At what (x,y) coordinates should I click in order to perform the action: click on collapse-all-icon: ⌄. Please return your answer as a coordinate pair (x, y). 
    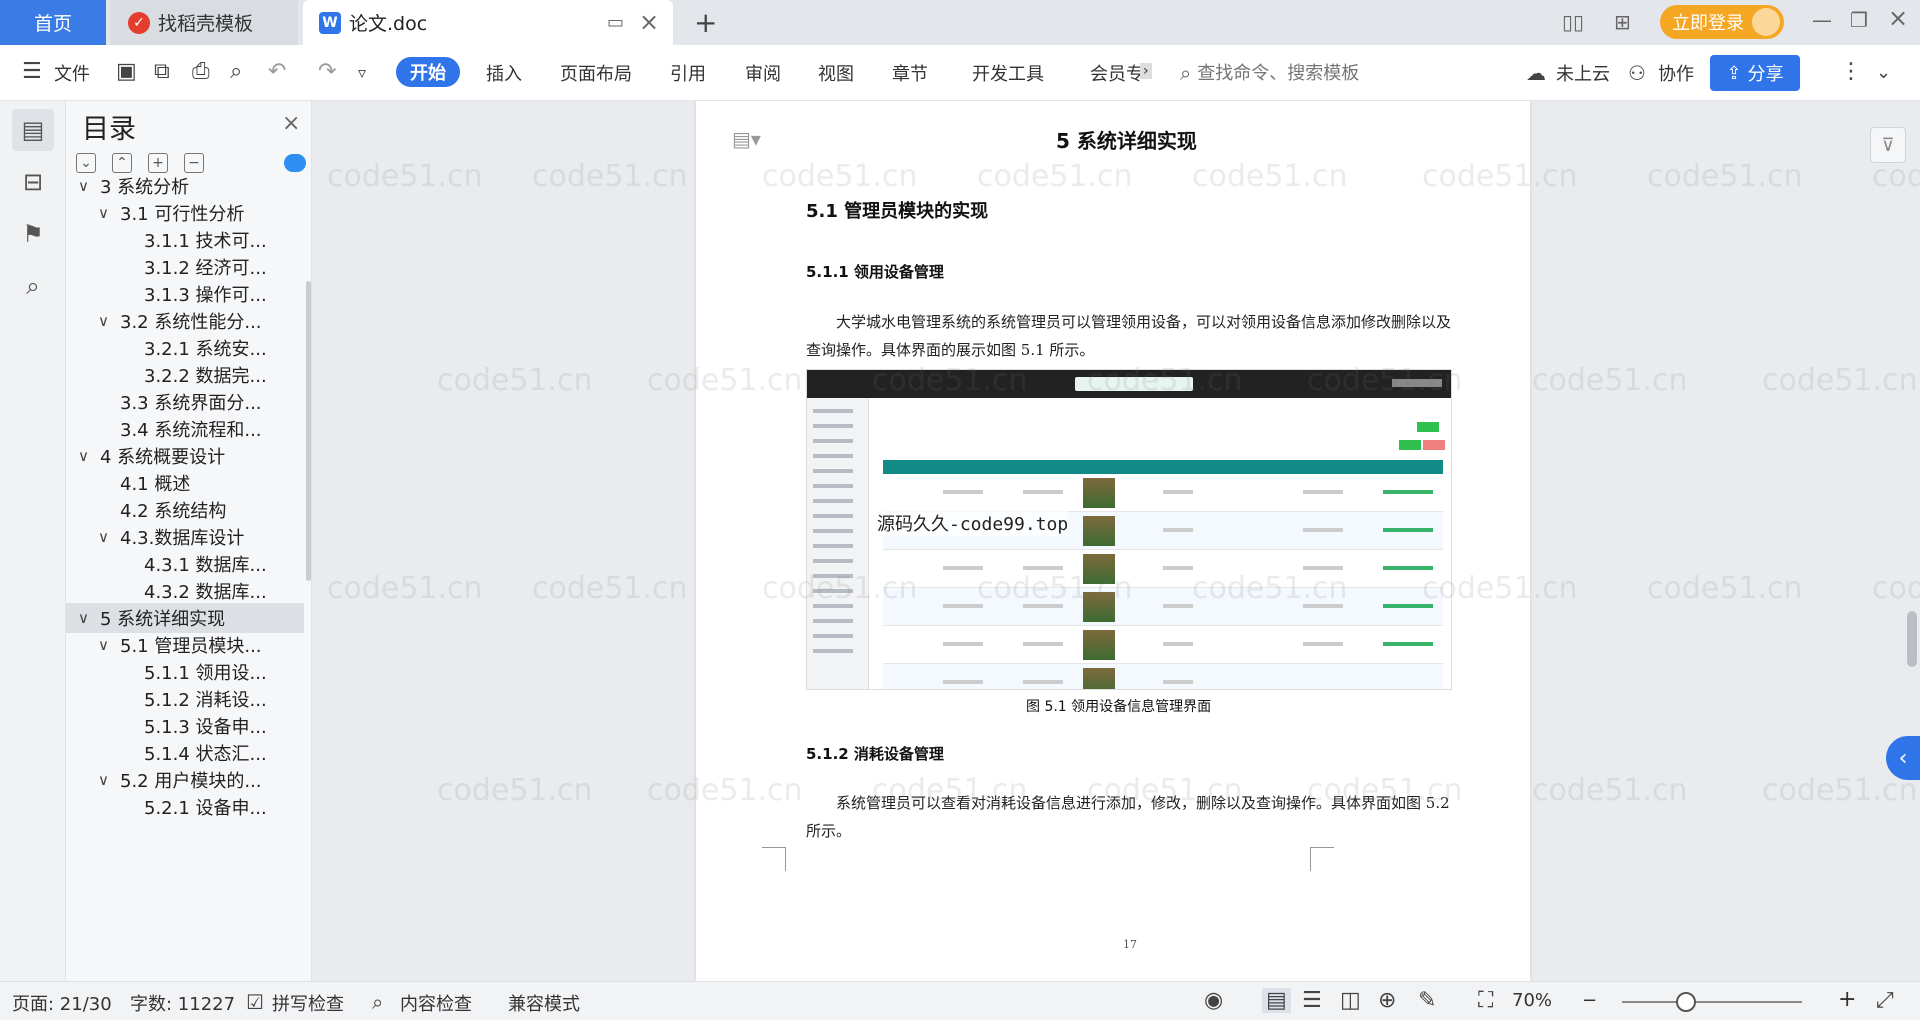
    Looking at the image, I should click on (86, 163).